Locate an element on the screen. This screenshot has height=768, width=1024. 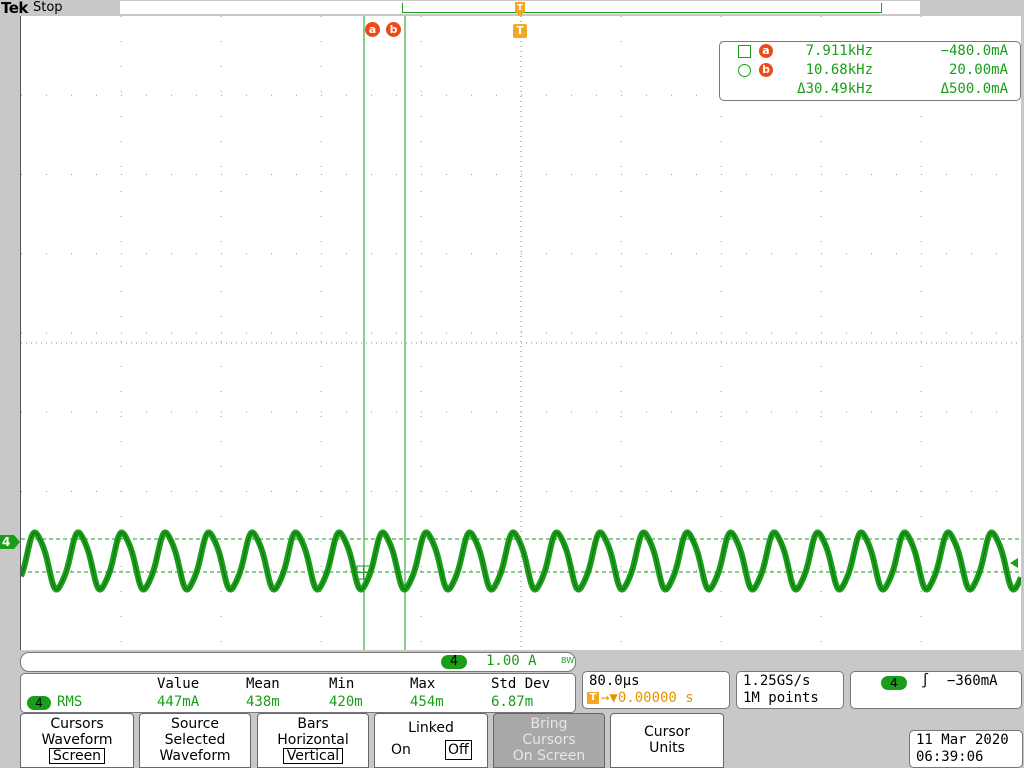
cursors-waveform-option: Waveform is located at coordinates (77, 740).